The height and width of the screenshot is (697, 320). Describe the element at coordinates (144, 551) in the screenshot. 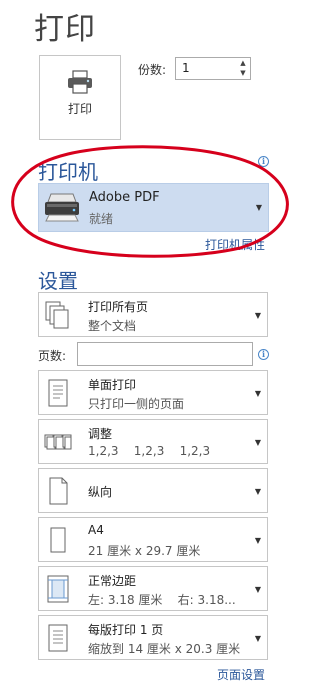

I see `option-subtitle: 21 厘米 x 29.7 厘米` at that location.